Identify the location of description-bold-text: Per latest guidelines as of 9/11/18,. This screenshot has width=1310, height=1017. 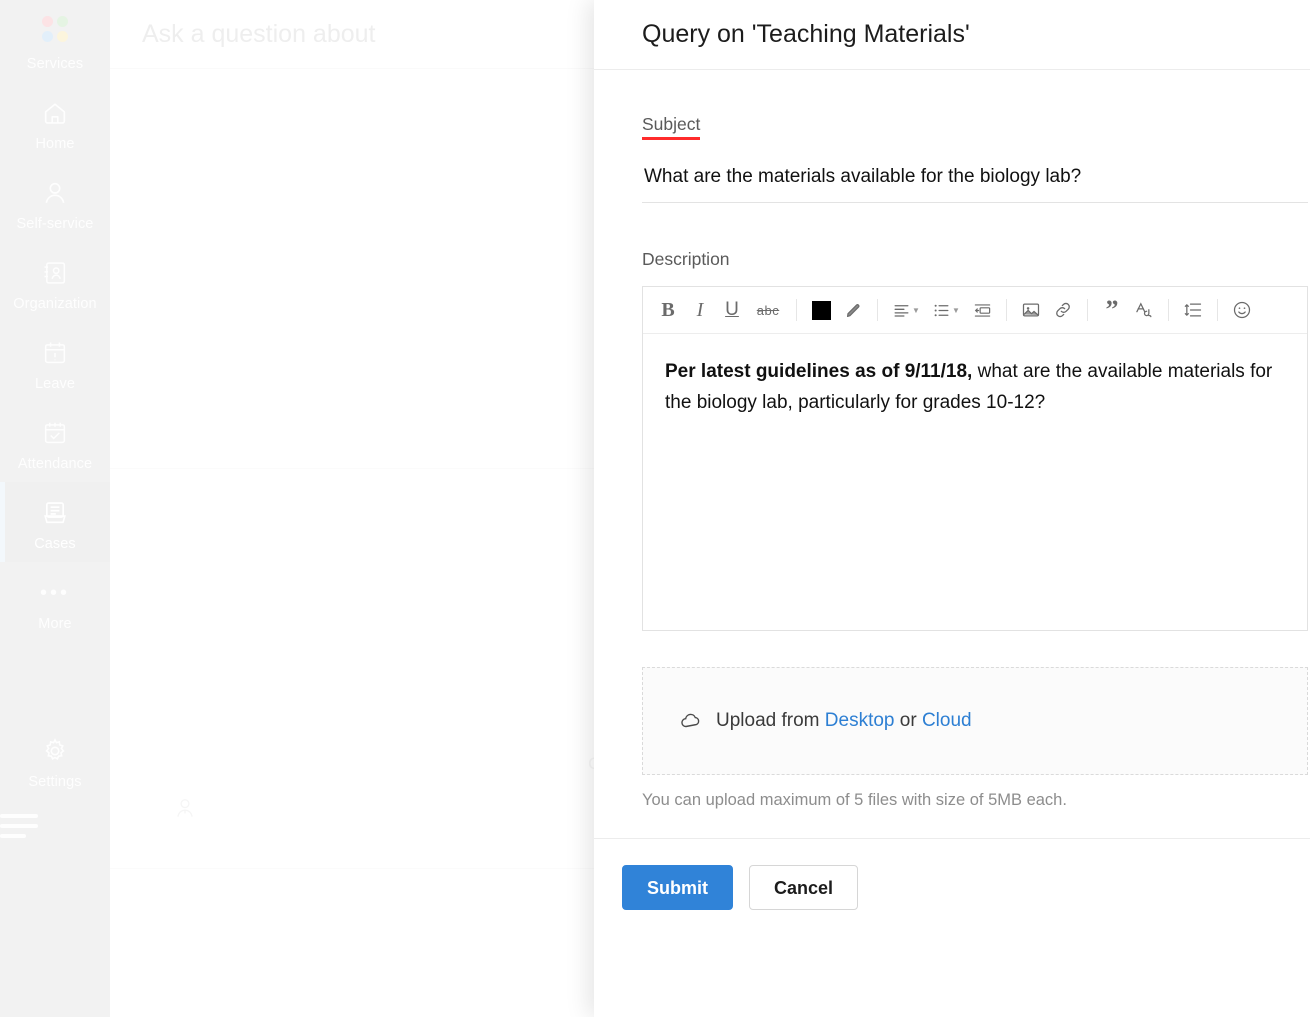
(819, 371).